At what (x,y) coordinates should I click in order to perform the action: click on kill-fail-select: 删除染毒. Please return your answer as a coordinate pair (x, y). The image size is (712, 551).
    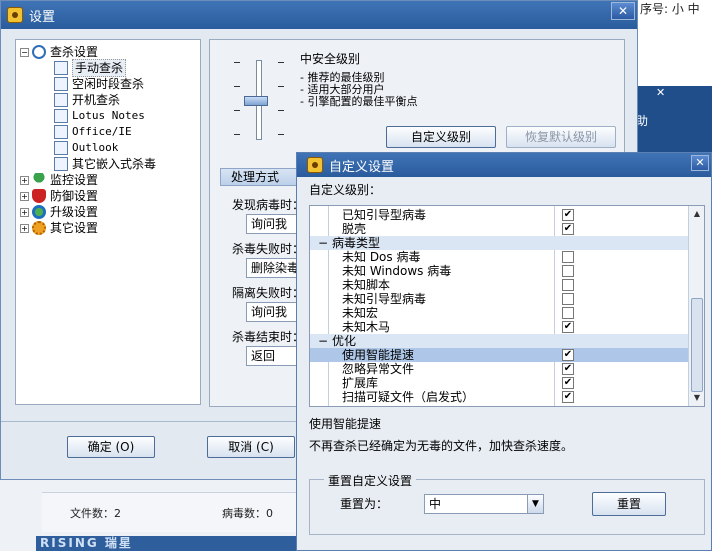
    Looking at the image, I should click on (273, 268).